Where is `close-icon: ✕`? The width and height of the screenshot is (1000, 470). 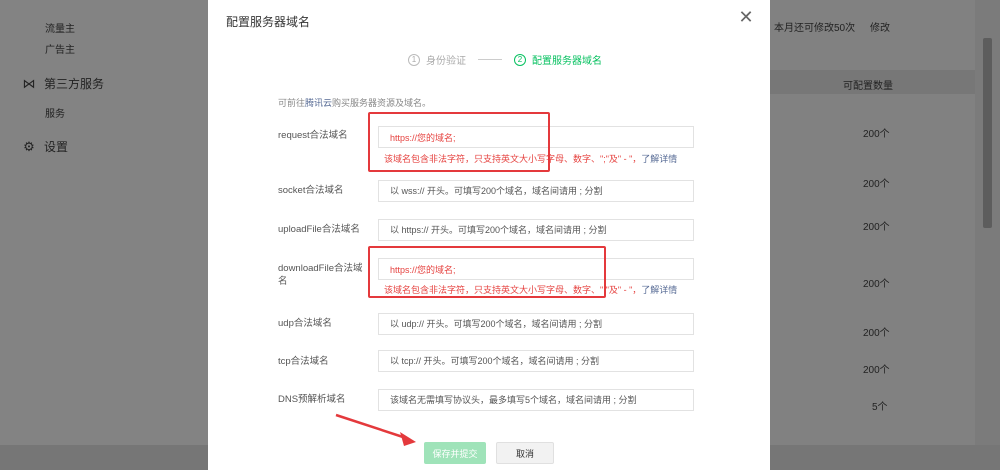
close-icon: ✕ is located at coordinates (746, 17).